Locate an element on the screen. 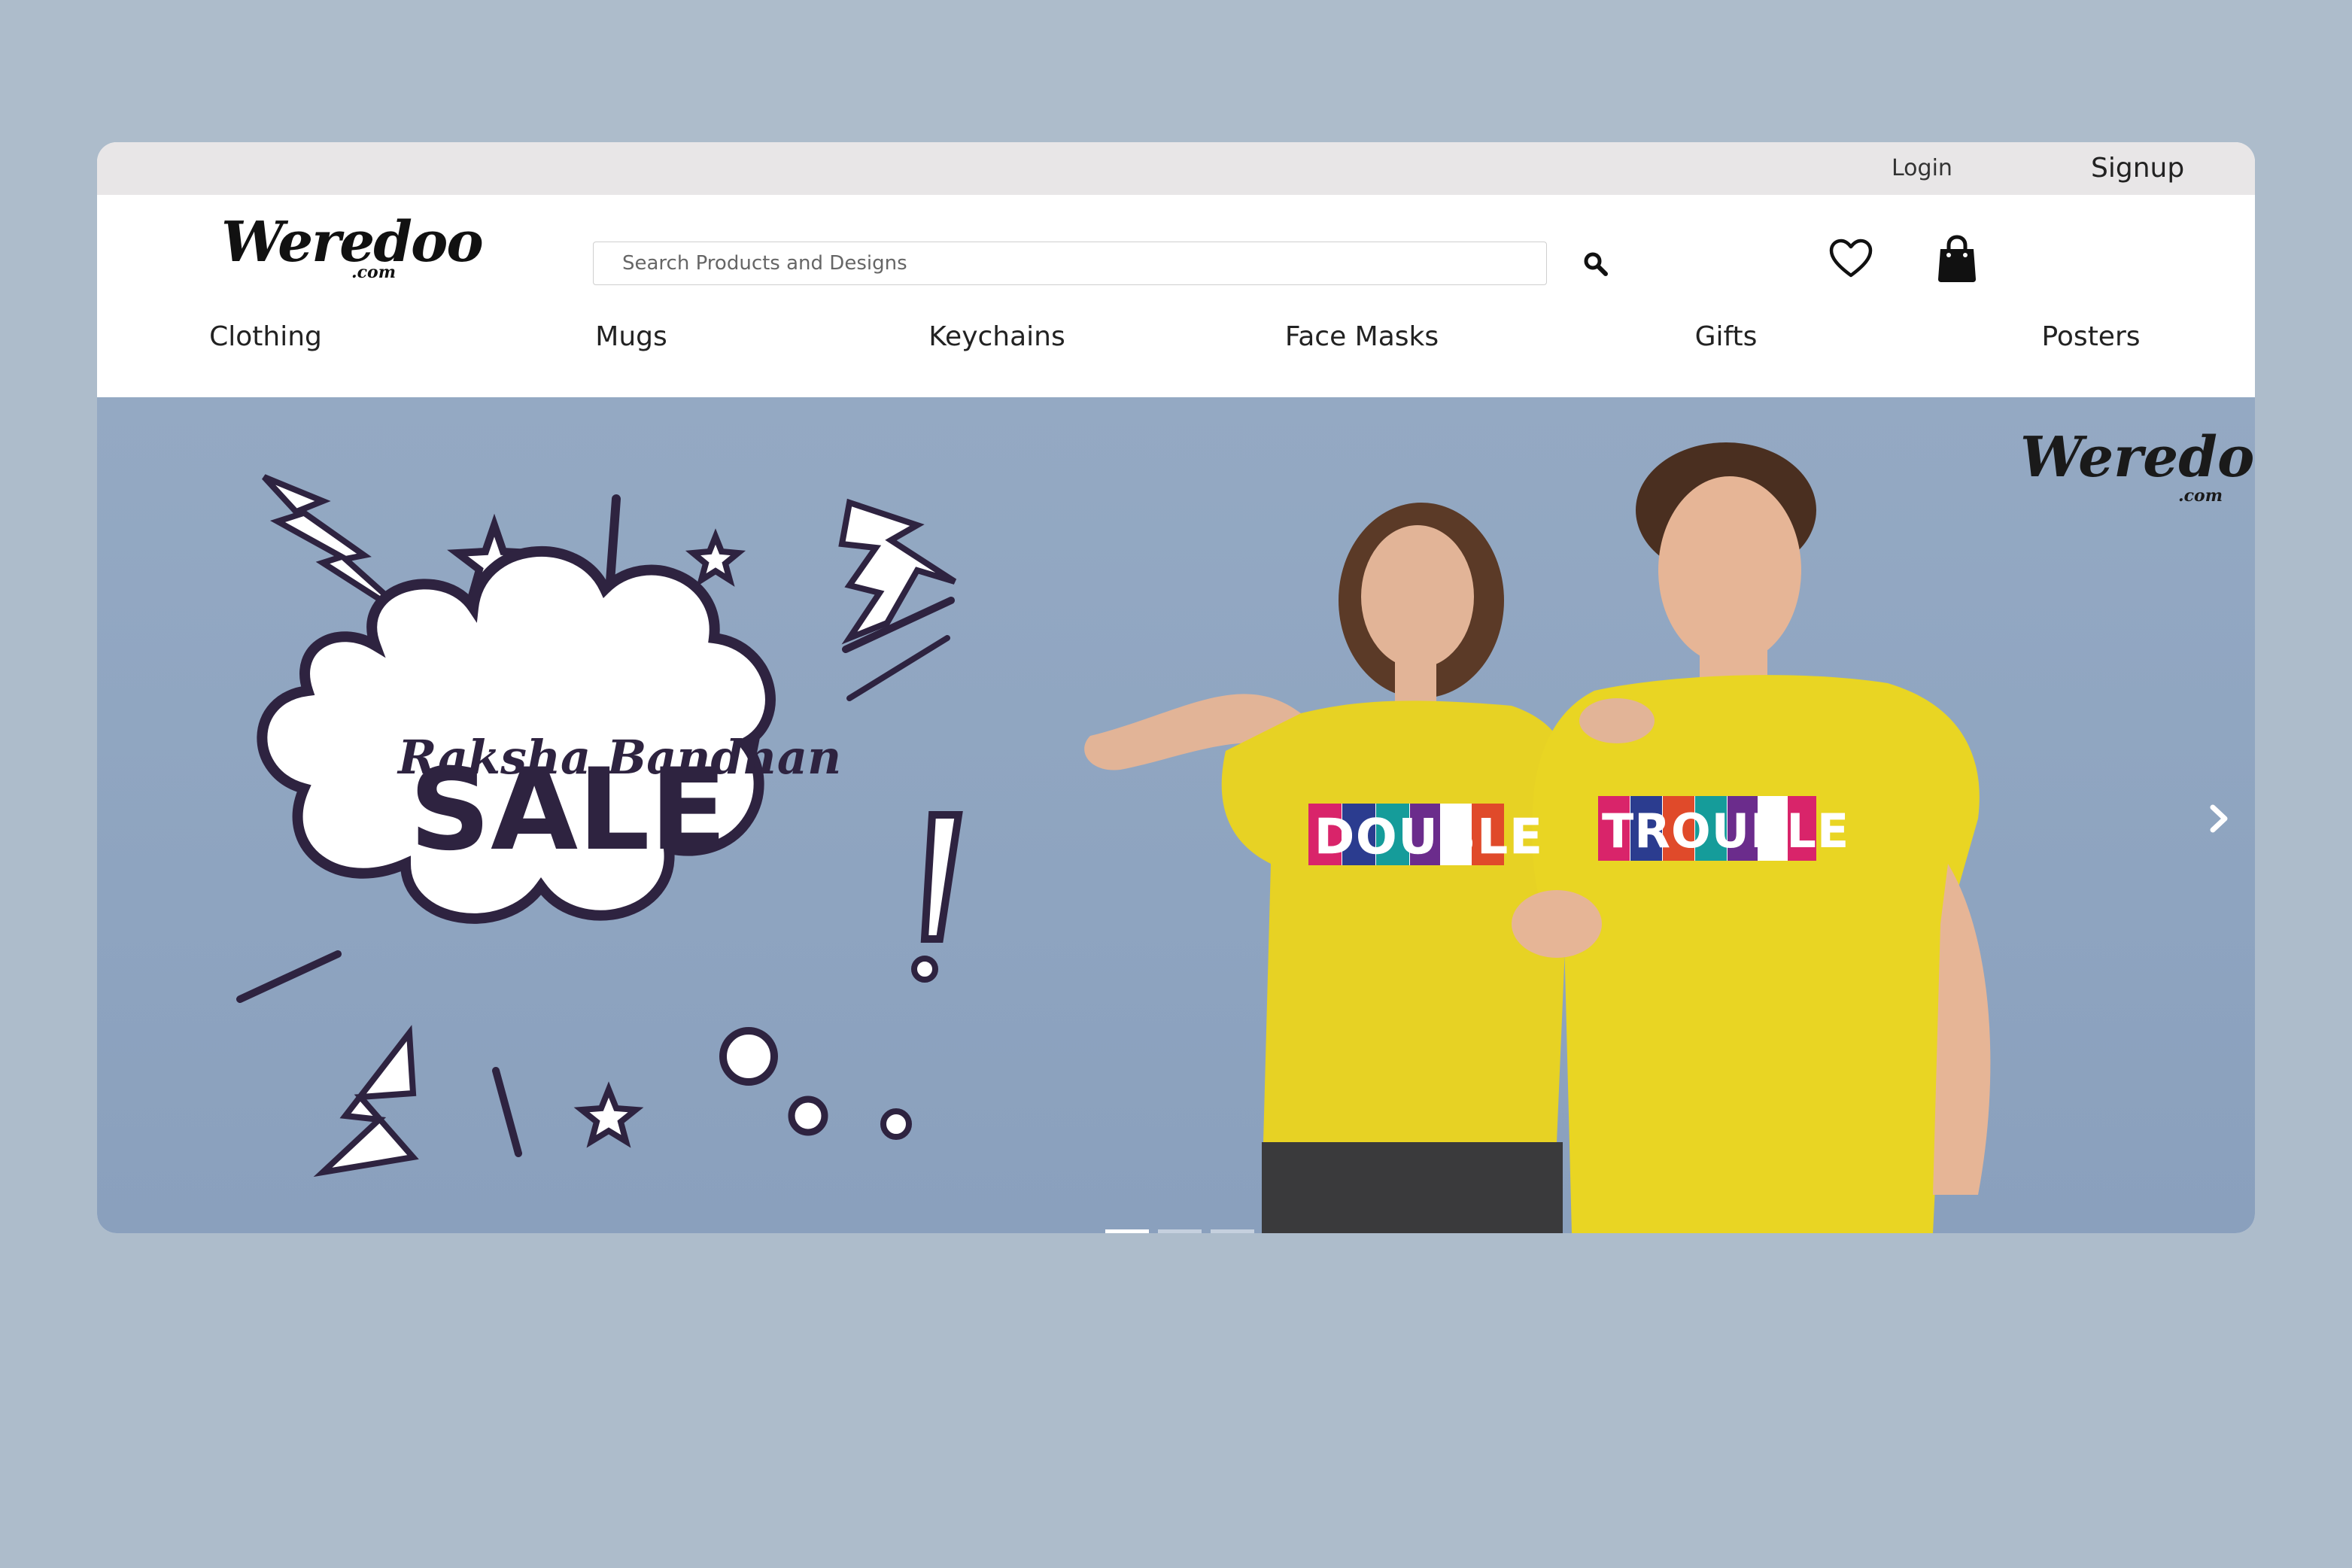 The width and height of the screenshot is (2352, 1568). search-input is located at coordinates (1070, 263).